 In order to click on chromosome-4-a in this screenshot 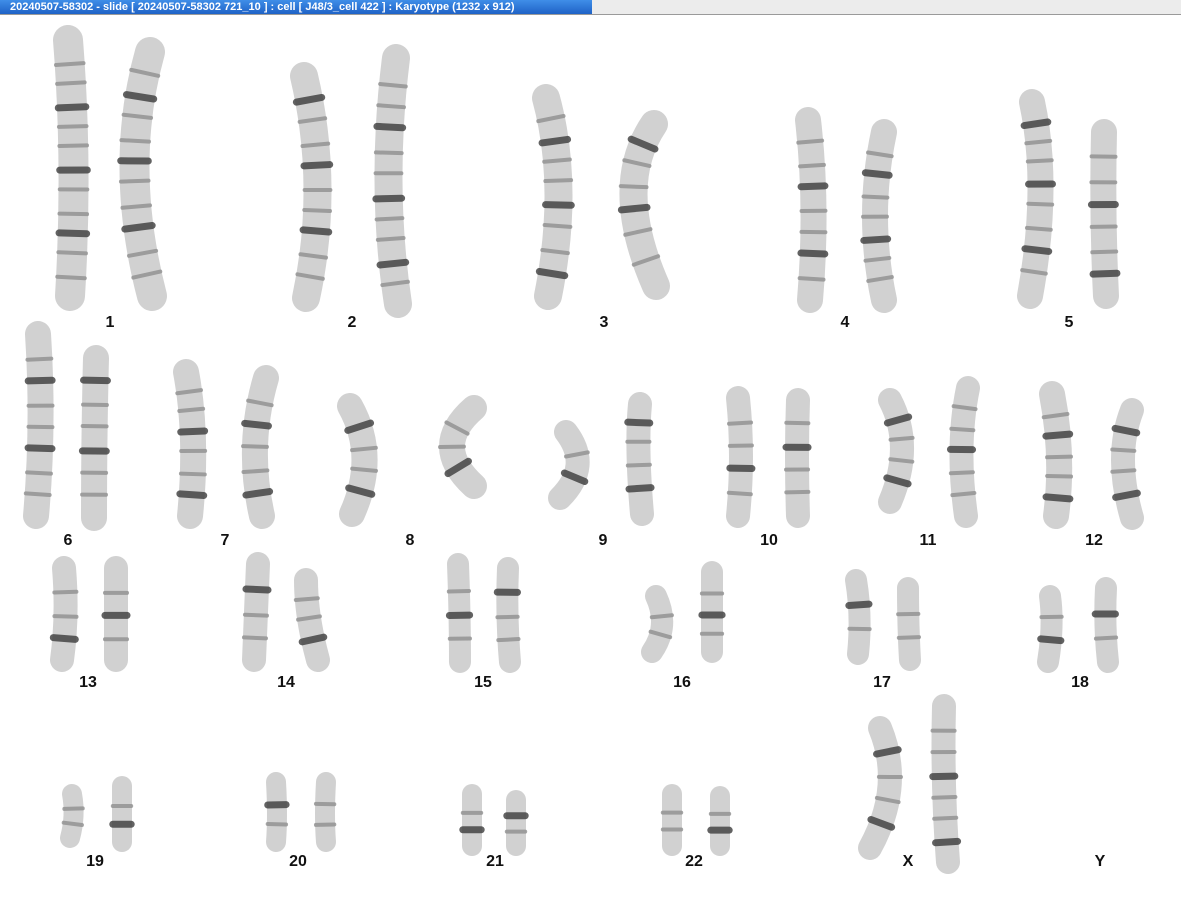, I will do `click(812, 210)`.